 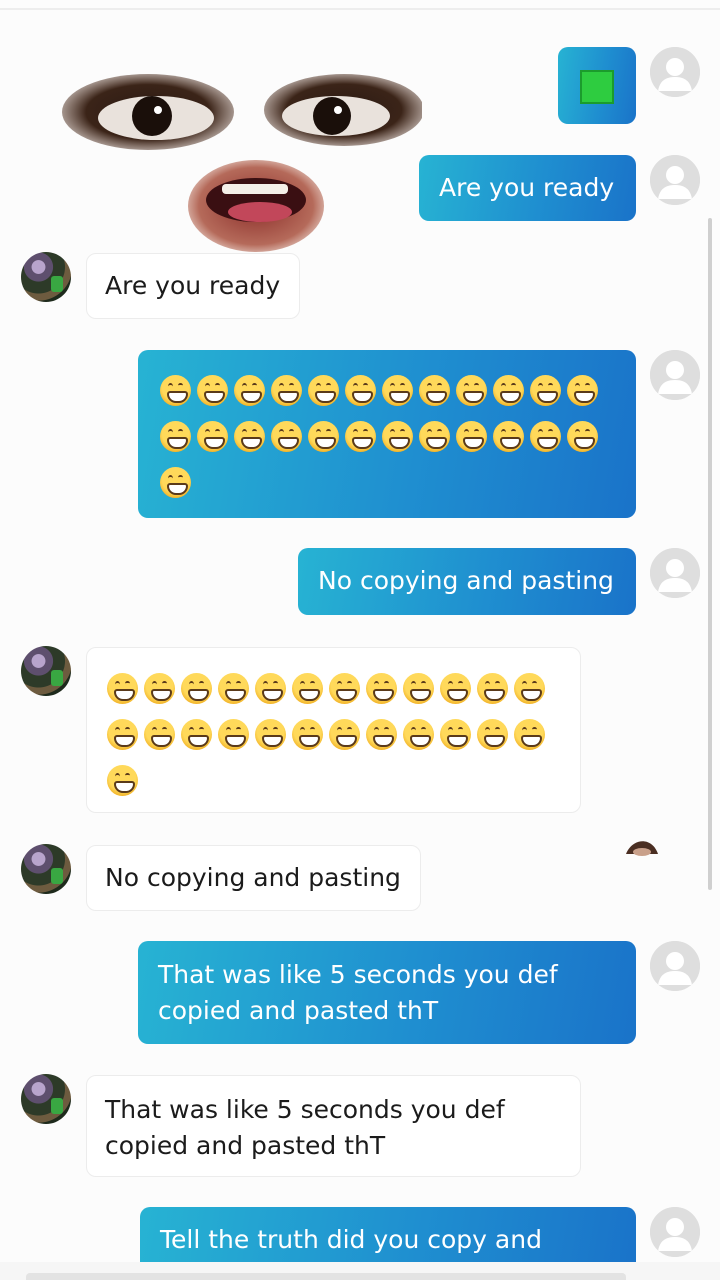 I want to click on scrollbar, so click(x=710, y=554).